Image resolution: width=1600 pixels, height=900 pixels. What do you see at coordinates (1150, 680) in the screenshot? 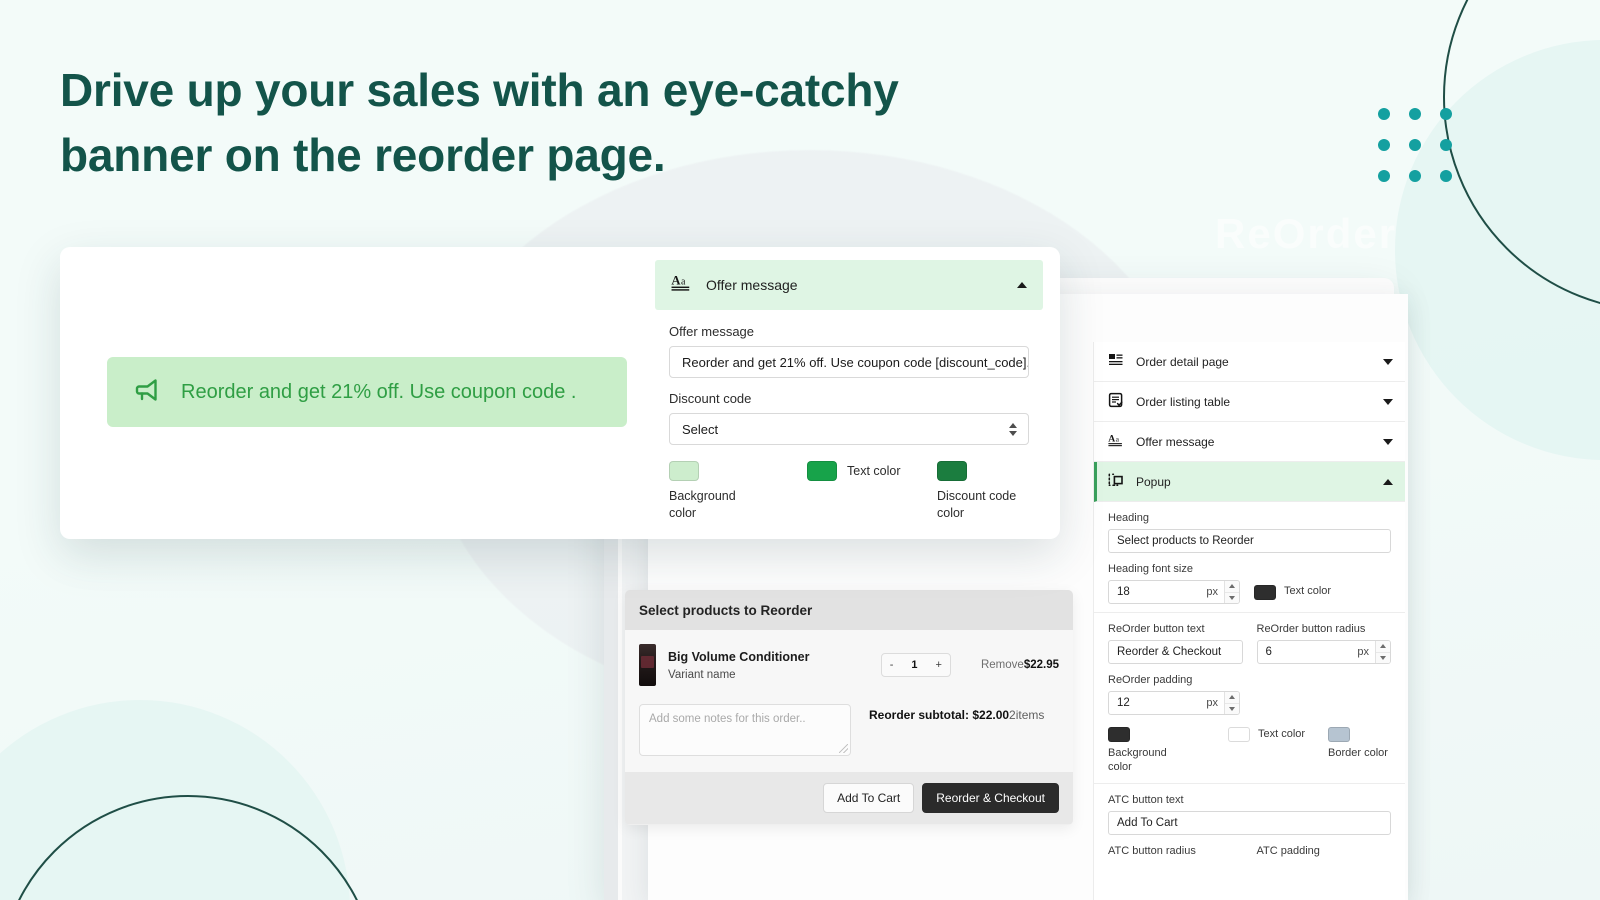
I see `reorder-padding-label: ReOrder padding` at bounding box center [1150, 680].